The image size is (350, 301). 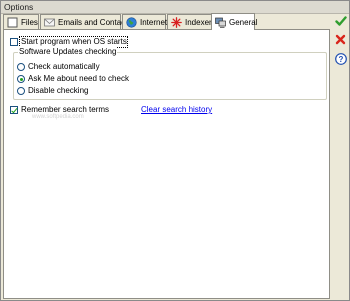 What do you see at coordinates (65, 109) in the screenshot?
I see `remember-search-label: Remember search terms` at bounding box center [65, 109].